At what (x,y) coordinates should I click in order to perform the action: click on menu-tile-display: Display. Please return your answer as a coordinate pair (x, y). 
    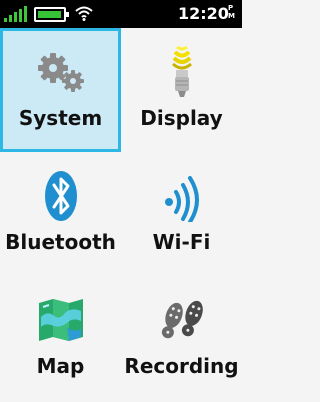
    Looking at the image, I should click on (181, 90).